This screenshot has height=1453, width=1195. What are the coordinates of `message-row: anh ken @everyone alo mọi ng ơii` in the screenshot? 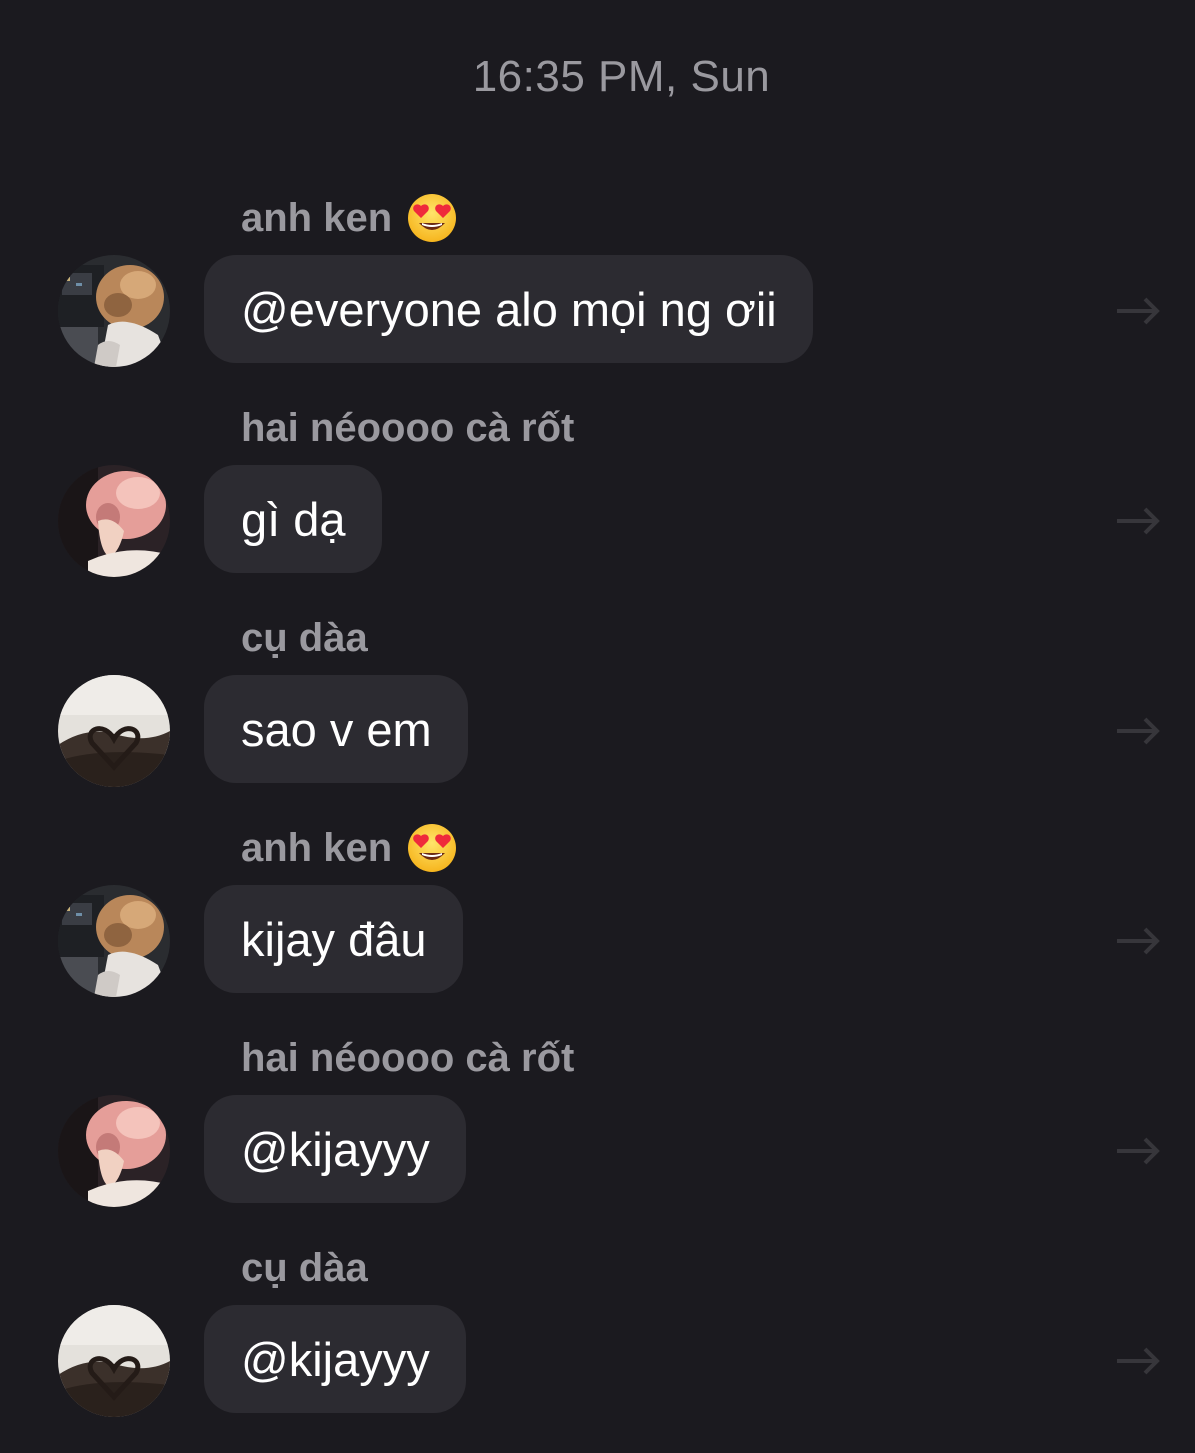 It's located at (597, 298).